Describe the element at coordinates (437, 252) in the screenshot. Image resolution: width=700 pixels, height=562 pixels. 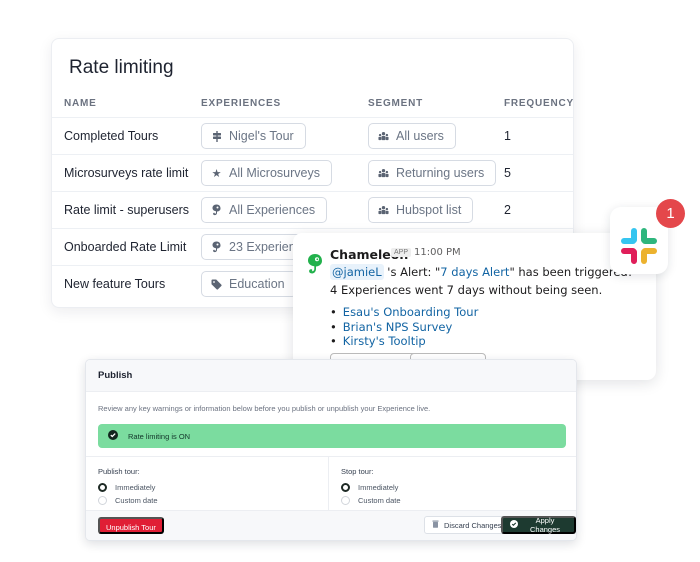
I see `message-timestamp: 11:00 PM` at that location.